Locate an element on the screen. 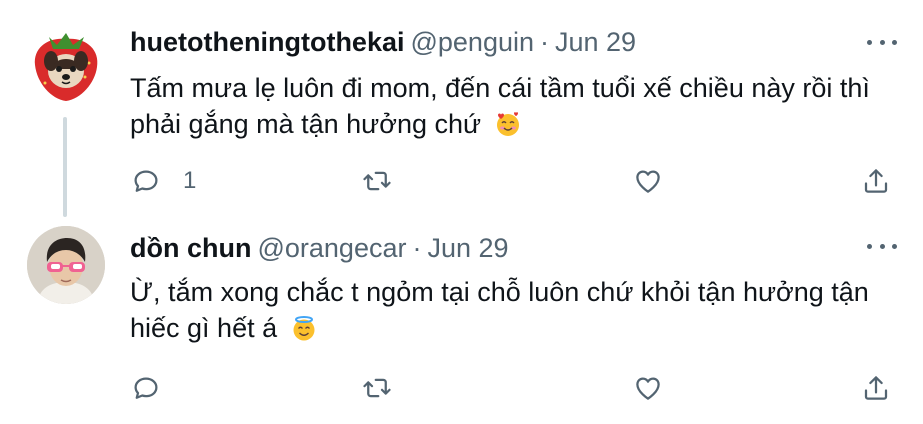 The image size is (923, 424). user-handle: @orangecar is located at coordinates (331, 248).